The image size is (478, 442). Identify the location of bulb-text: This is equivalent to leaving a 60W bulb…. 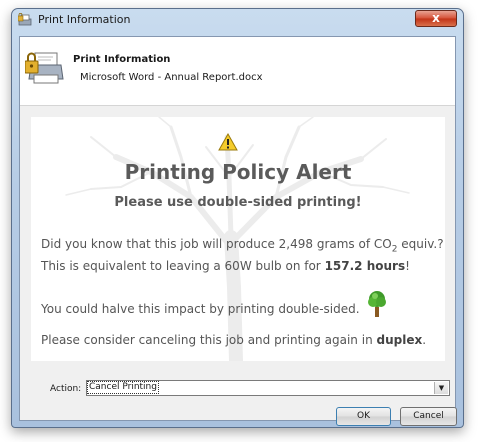
(183, 266).